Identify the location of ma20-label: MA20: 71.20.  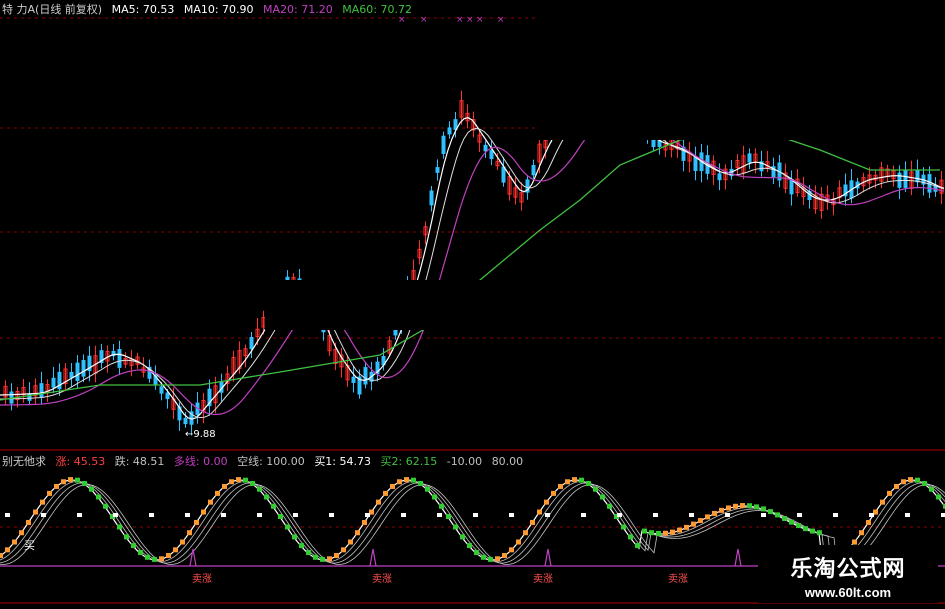
(298, 9).